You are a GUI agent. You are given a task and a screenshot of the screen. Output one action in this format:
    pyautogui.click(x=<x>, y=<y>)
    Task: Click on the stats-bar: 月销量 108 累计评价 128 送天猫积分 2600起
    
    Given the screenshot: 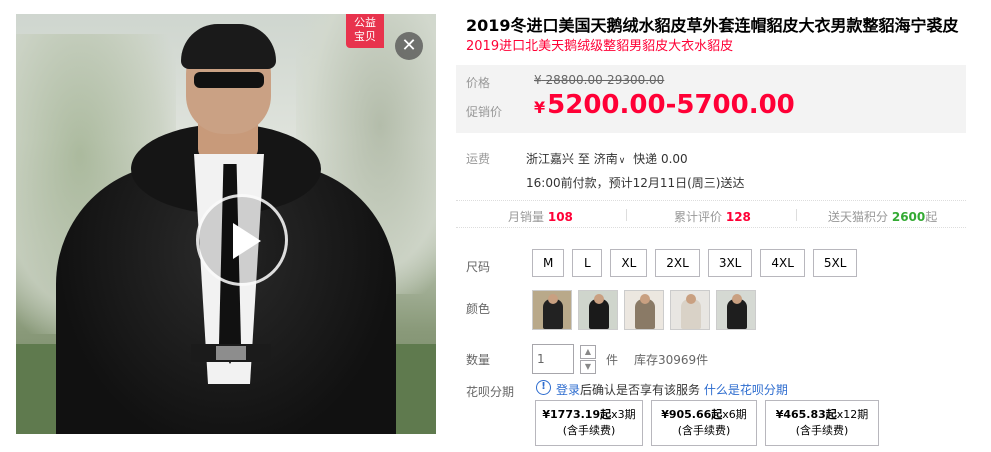 What is the action you would take?
    pyautogui.click(x=711, y=214)
    